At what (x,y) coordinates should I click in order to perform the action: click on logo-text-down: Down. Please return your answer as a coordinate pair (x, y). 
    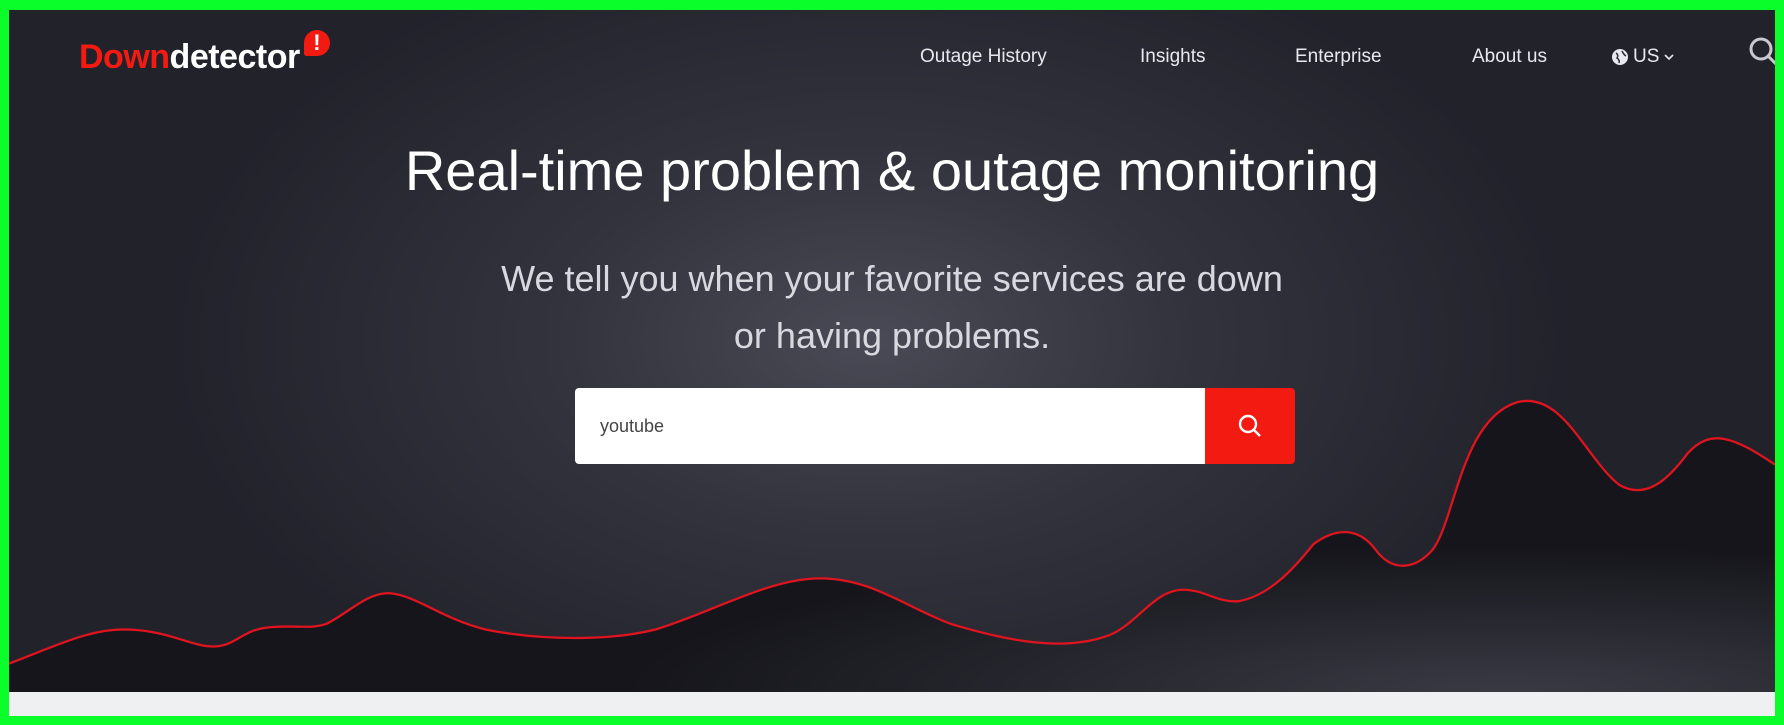
    Looking at the image, I should click on (124, 57).